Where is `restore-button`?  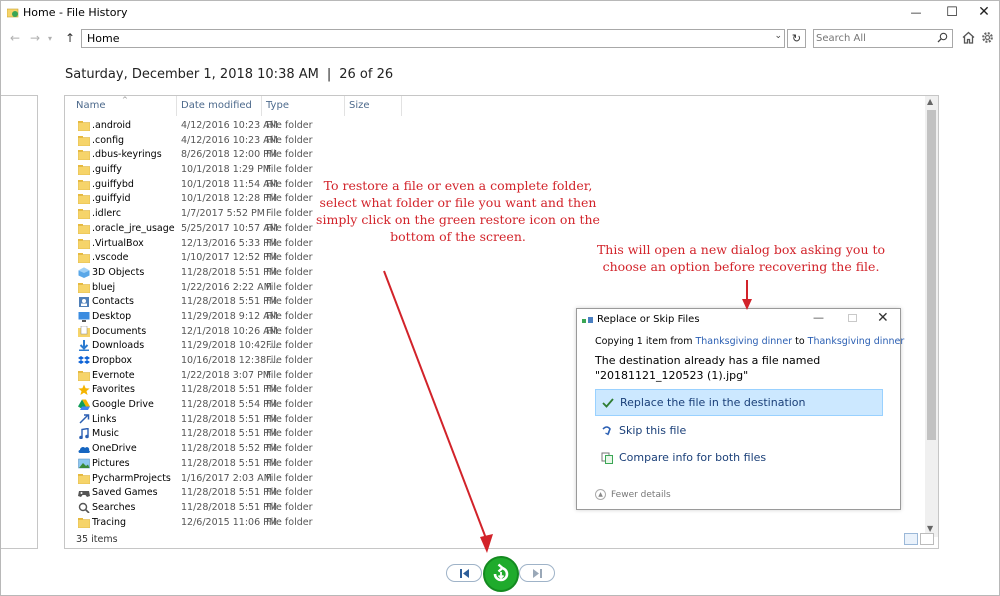 restore-button is located at coordinates (501, 574).